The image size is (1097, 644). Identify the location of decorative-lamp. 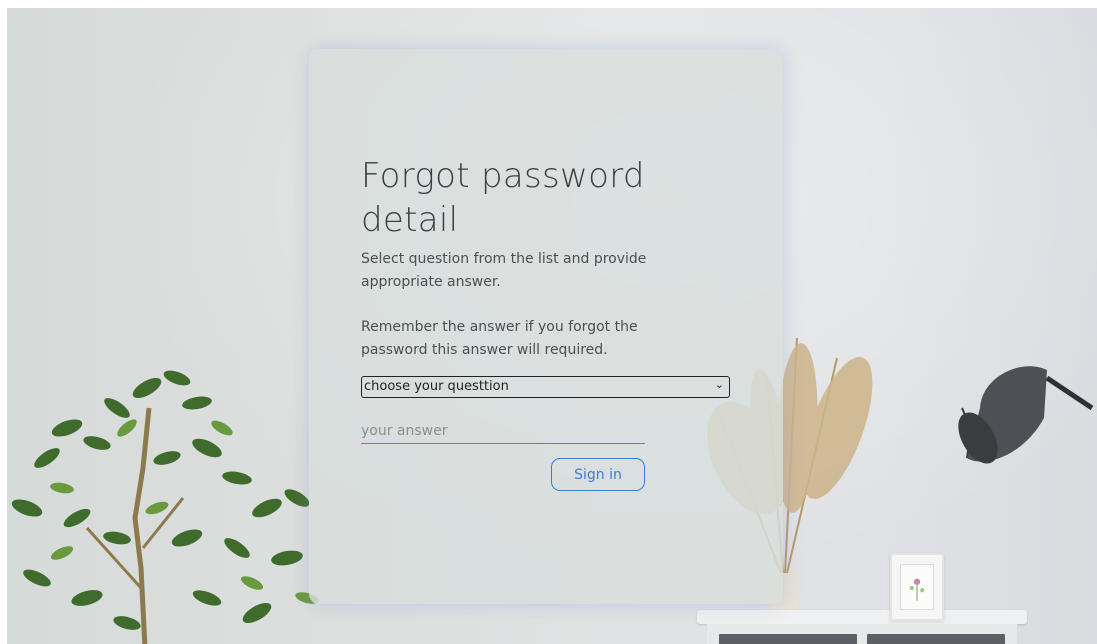
(1026, 415).